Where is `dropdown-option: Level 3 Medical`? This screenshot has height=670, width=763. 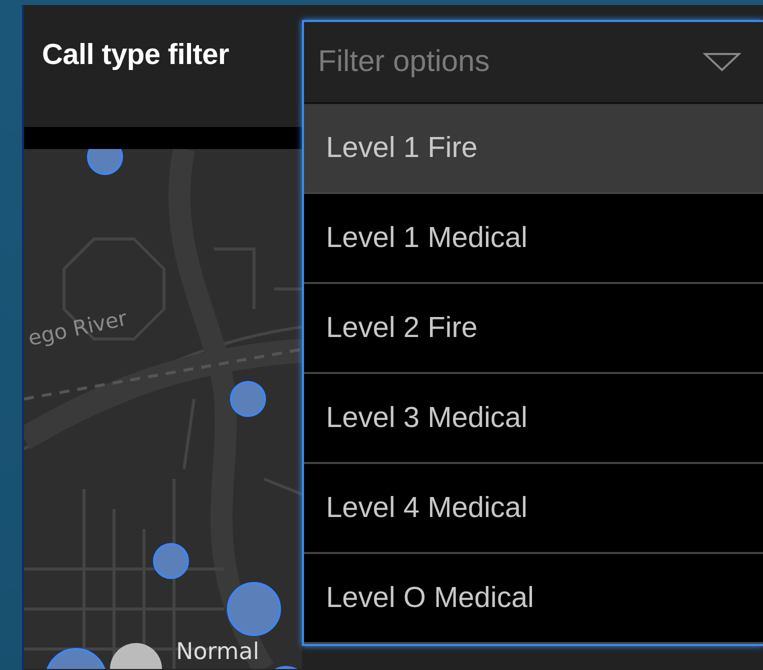 dropdown-option: Level 3 Medical is located at coordinates (533, 419).